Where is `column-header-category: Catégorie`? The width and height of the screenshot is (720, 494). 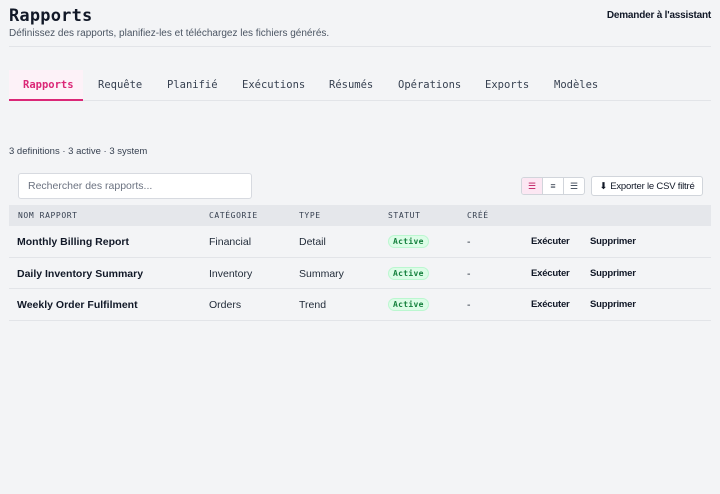
column-header-category: Catégorie is located at coordinates (233, 215).